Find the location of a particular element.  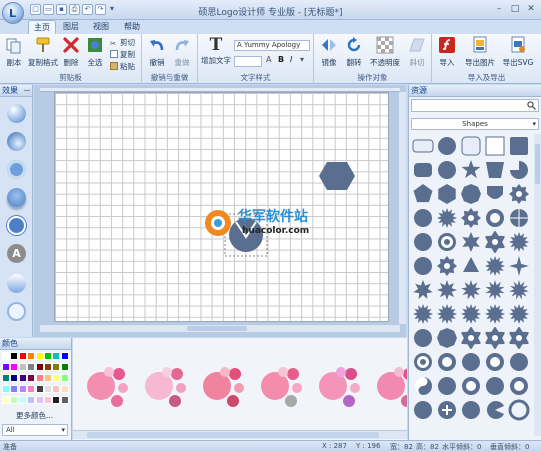

add-text-button: T 增加文字 is located at coordinates (216, 51).